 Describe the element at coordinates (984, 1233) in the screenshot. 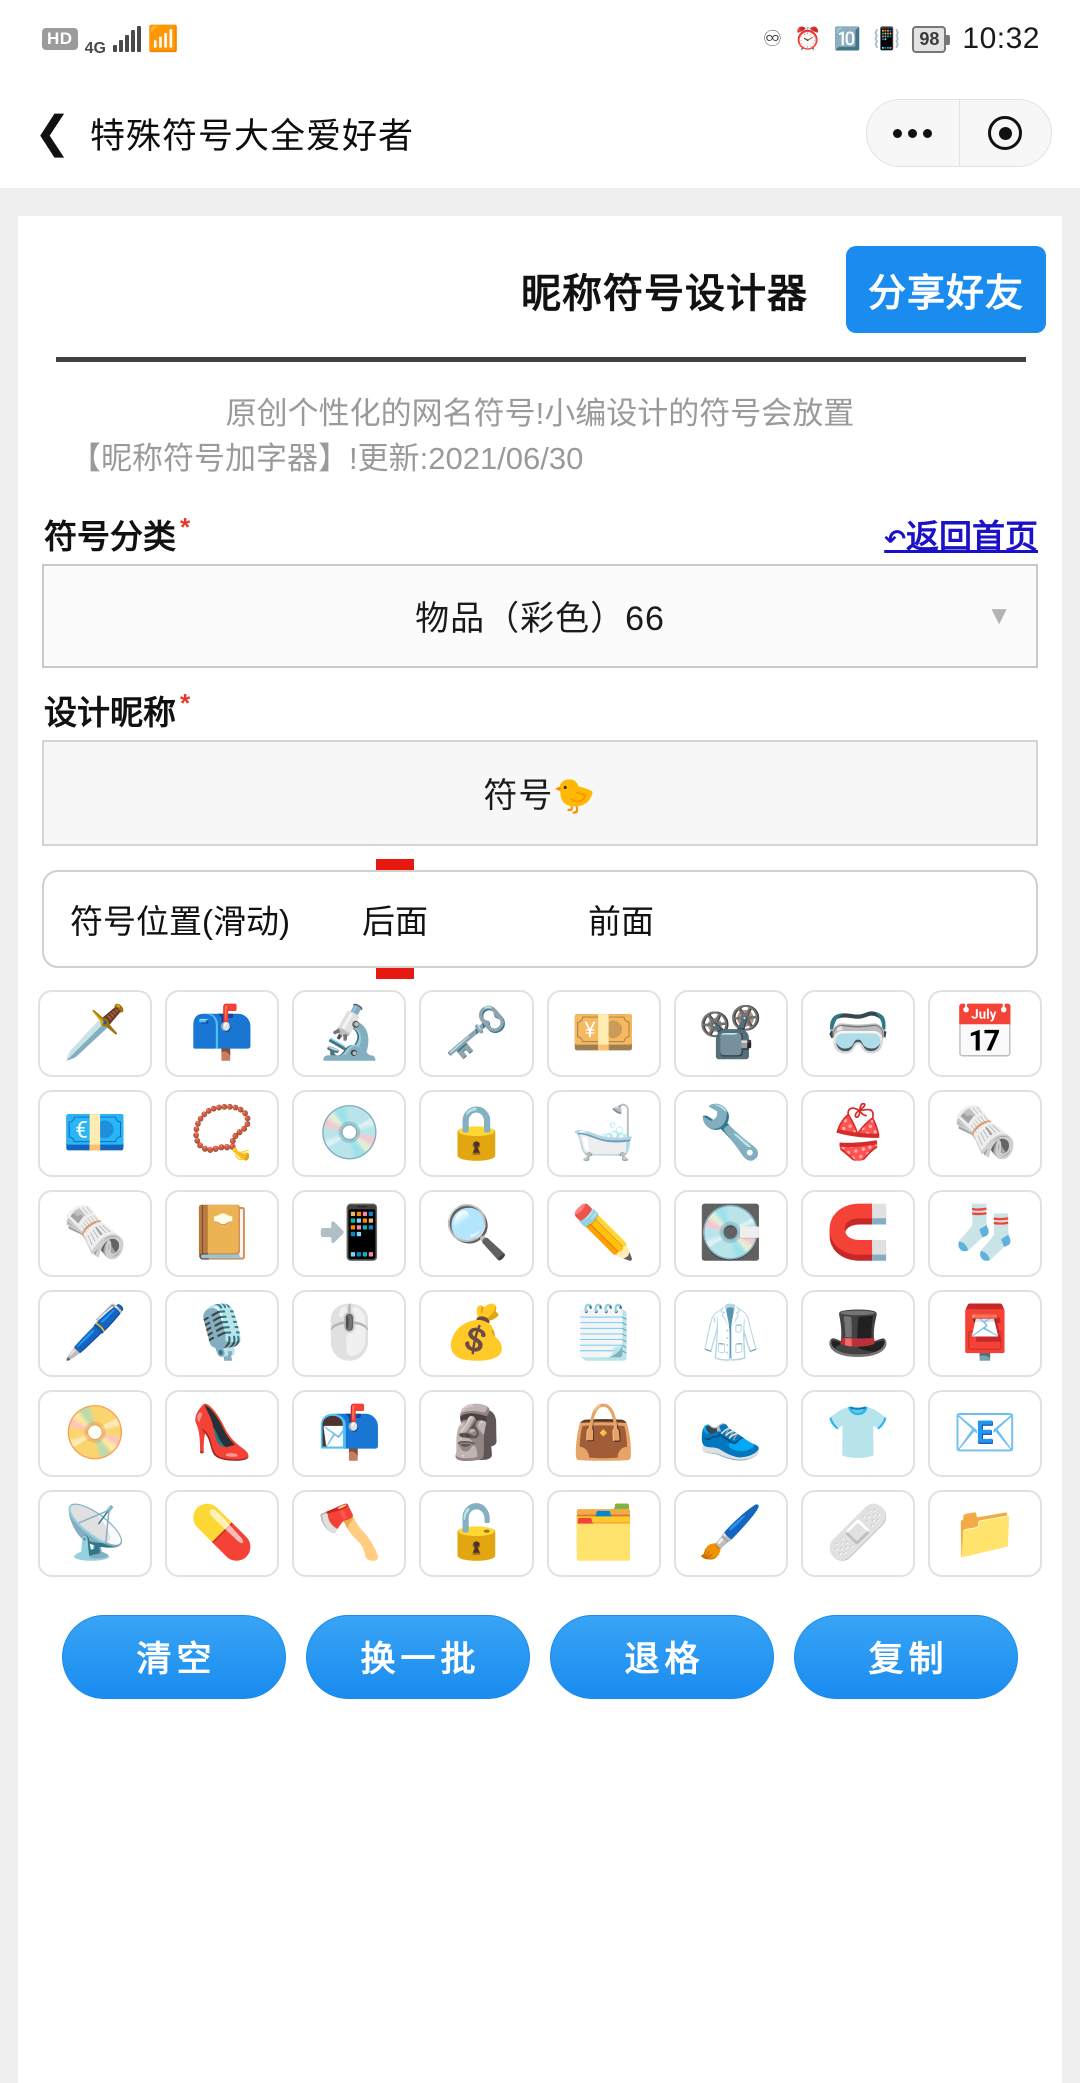

I see `symbol-cell: 🧦` at that location.